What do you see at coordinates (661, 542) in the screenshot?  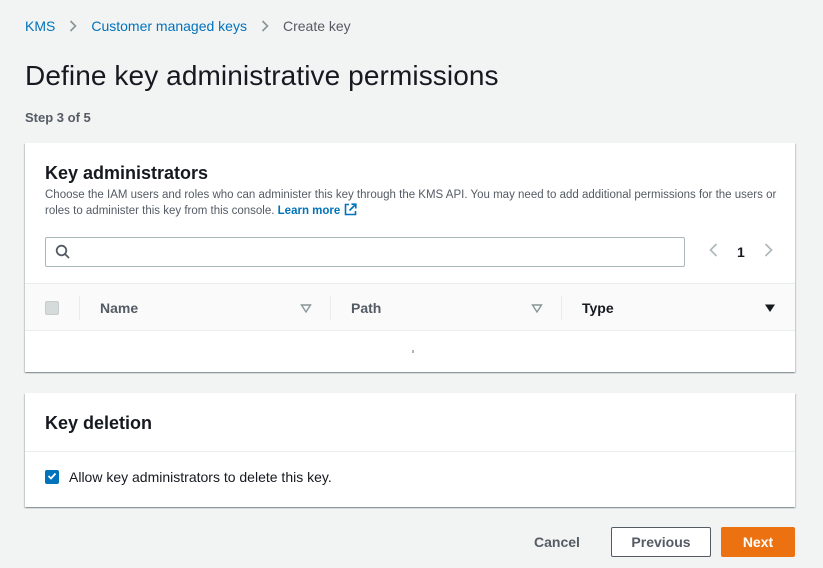 I see `previous-button: Previous` at bounding box center [661, 542].